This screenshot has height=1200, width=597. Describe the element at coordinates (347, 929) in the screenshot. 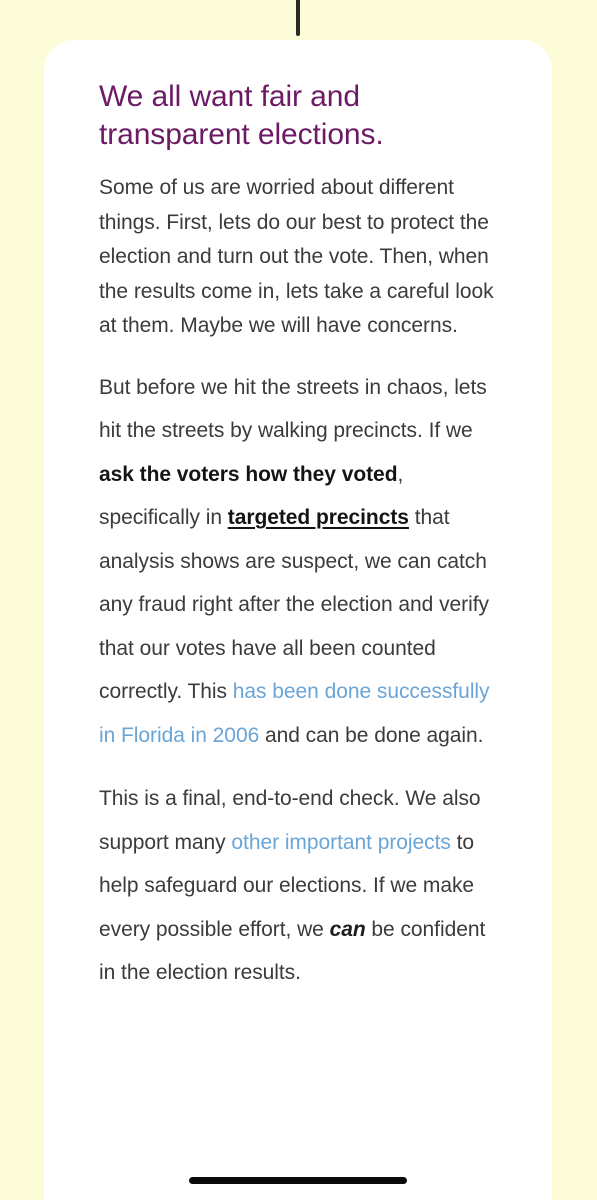

I see `emphasis-can: can` at that location.